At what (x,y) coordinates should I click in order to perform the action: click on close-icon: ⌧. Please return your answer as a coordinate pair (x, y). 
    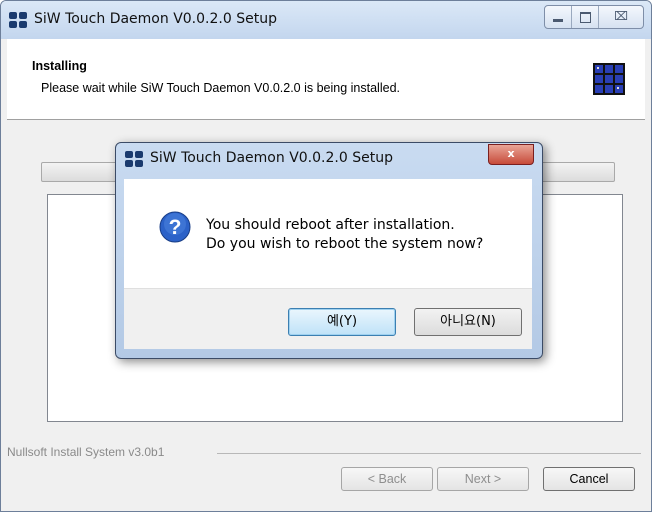
    Looking at the image, I should click on (621, 16).